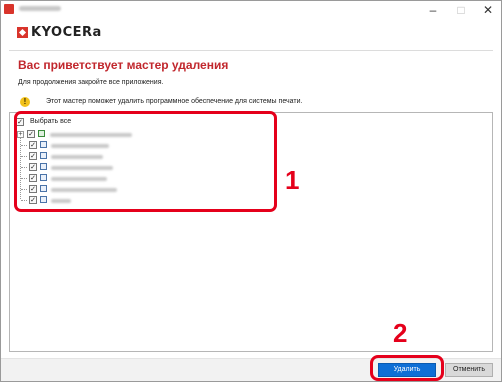 This screenshot has width=502, height=382. What do you see at coordinates (400, 333) in the screenshot?
I see `callout-number-2: 2` at bounding box center [400, 333].